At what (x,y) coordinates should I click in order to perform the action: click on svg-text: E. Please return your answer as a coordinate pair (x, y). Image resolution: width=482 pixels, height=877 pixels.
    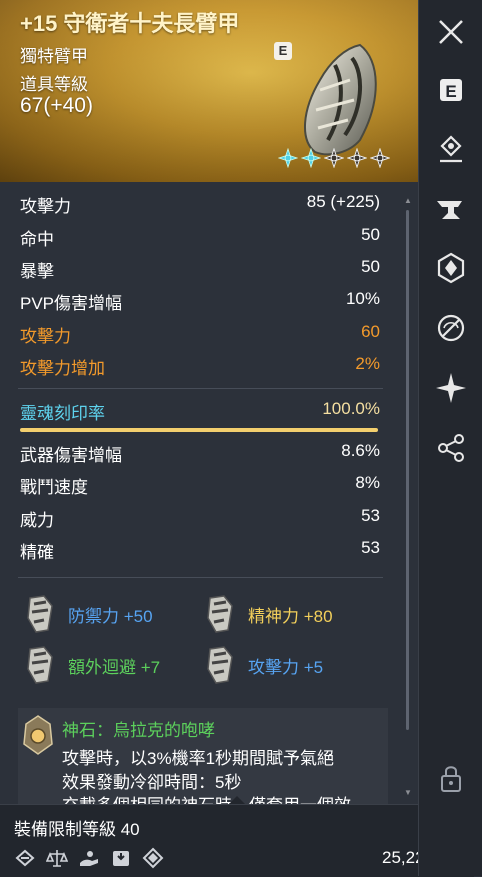
    Looking at the image, I should click on (450, 91).